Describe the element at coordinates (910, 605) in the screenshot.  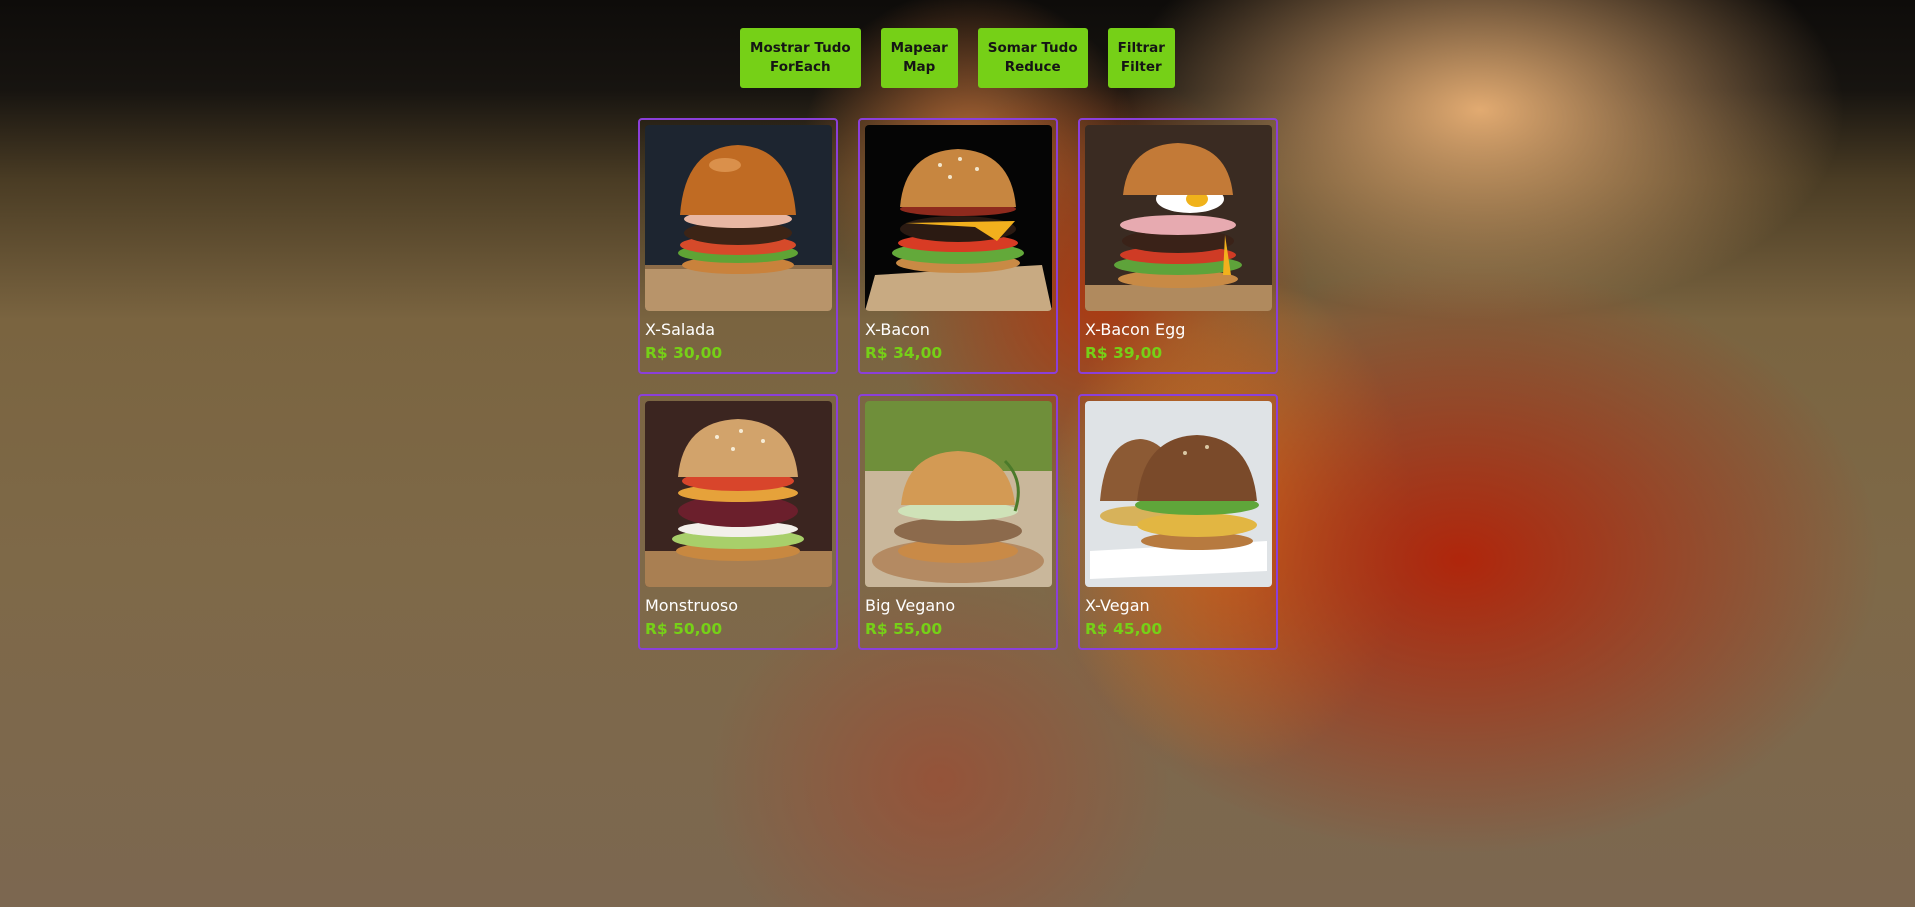
I see `menu-item-name: Big Vegano` at that location.